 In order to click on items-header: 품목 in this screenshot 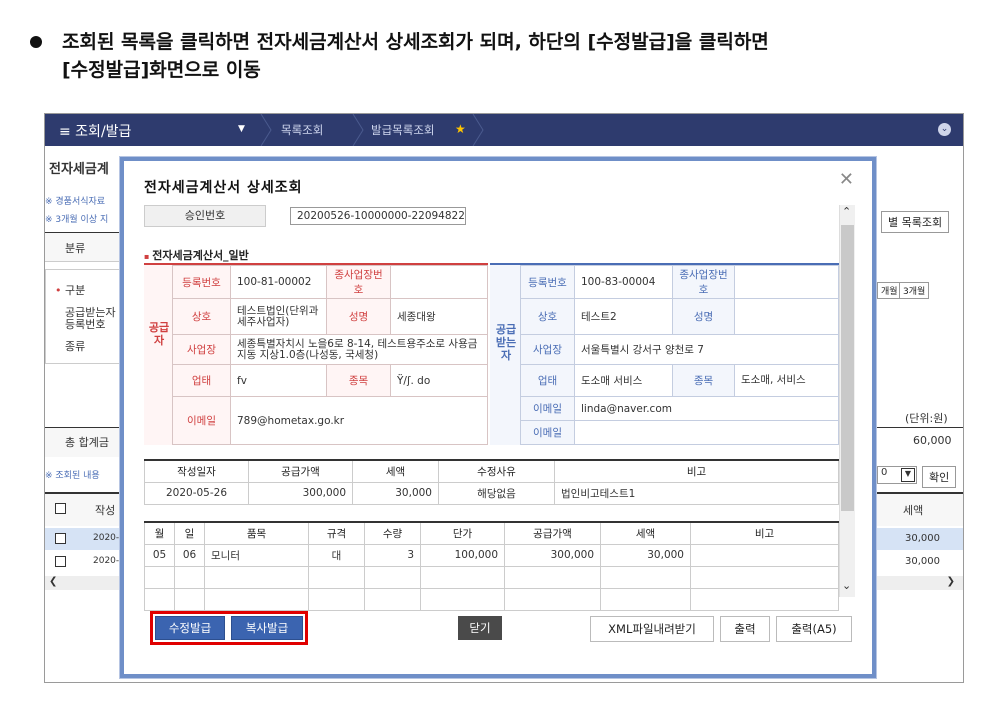, I will do `click(256, 533)`.